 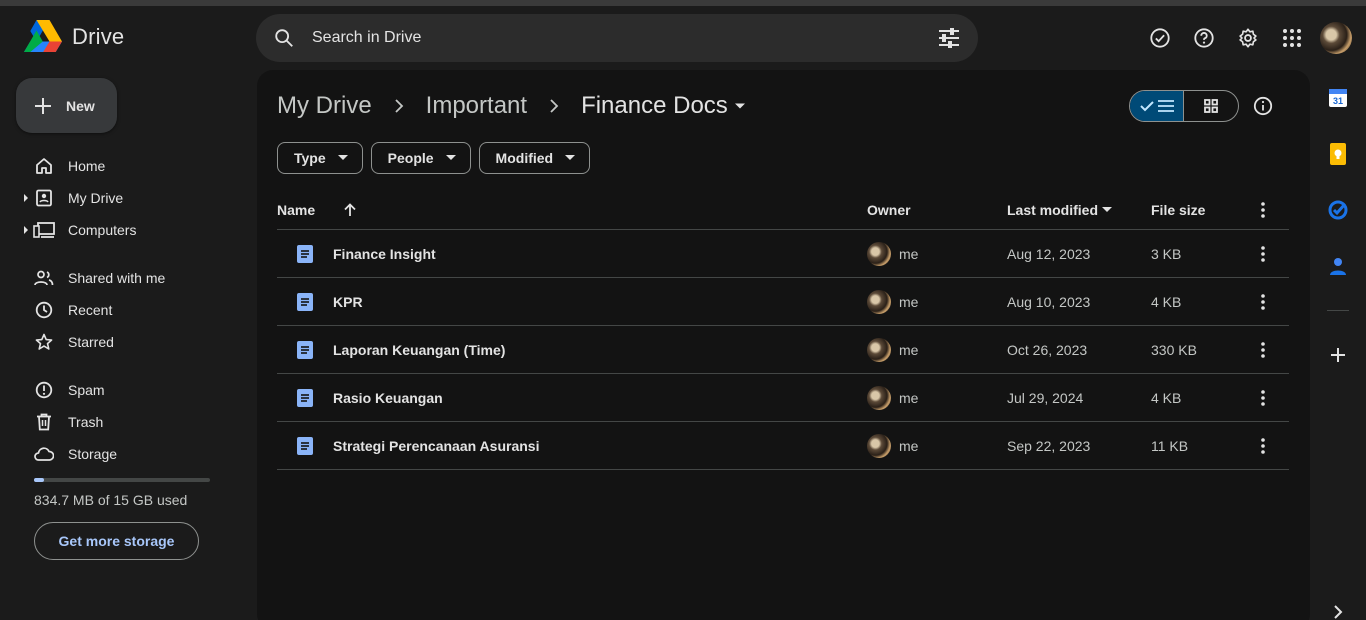 I want to click on search-options-icon, so click(x=949, y=38).